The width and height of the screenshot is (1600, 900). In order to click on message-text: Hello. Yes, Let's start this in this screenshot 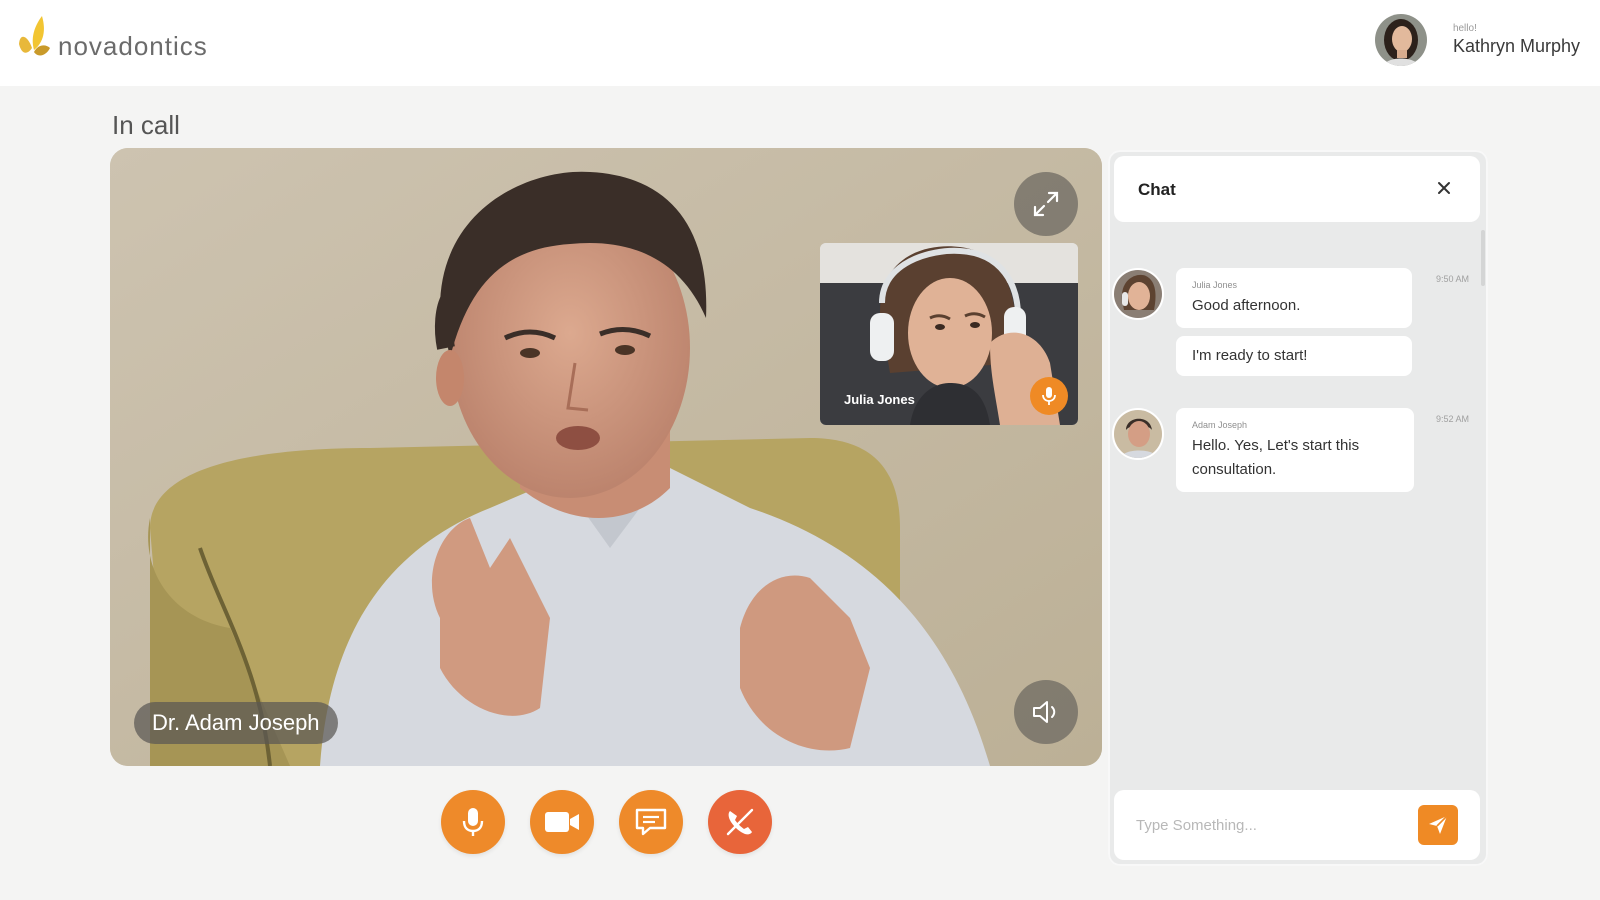, I will do `click(1276, 445)`.